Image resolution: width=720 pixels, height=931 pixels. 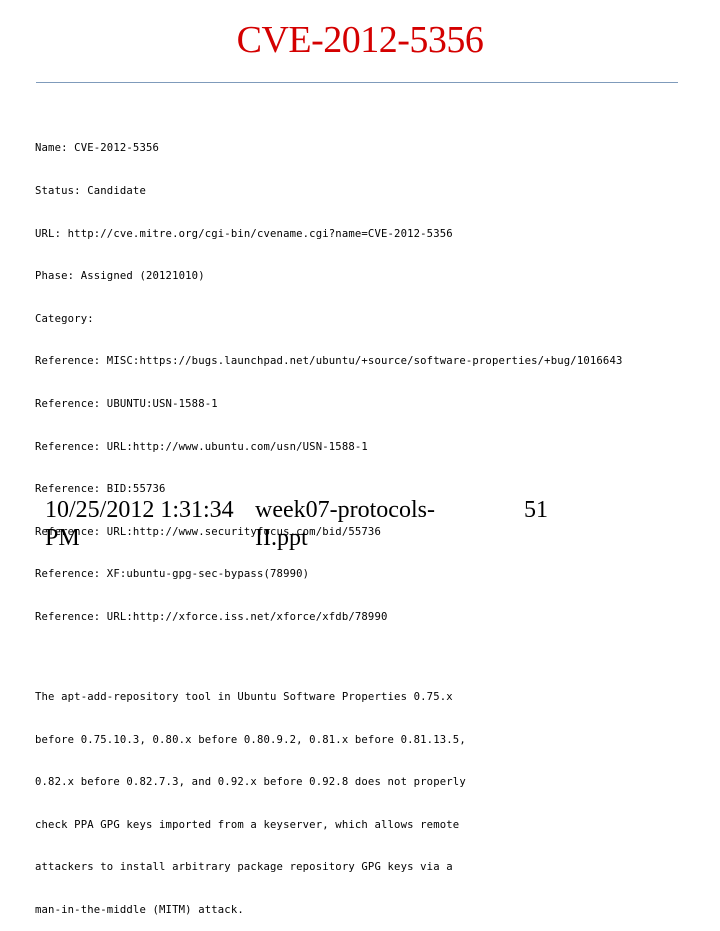 I want to click on cve-field-phase: Phase: Assigned (20121010), so click(x=120, y=276).